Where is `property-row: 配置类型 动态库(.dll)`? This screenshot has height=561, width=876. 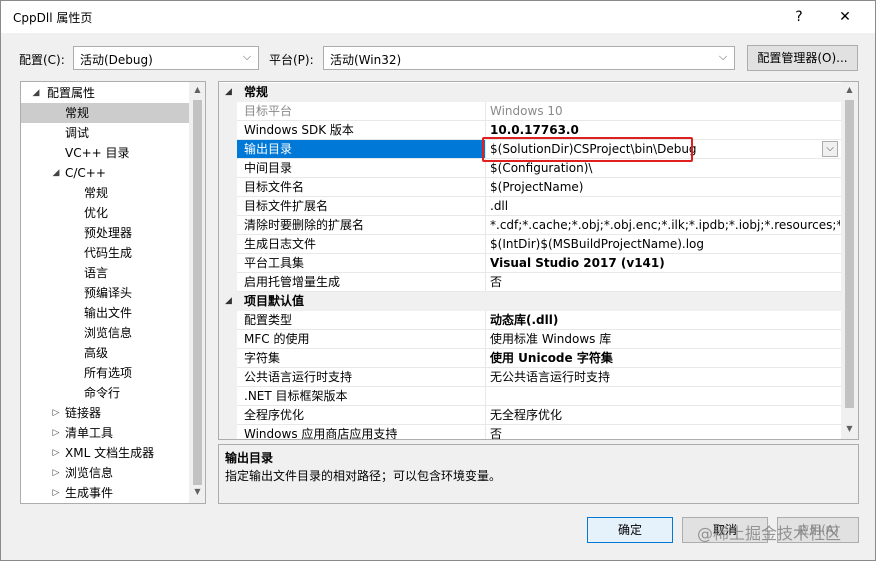
property-row: 配置类型 动态库(.dll) is located at coordinates (530, 320).